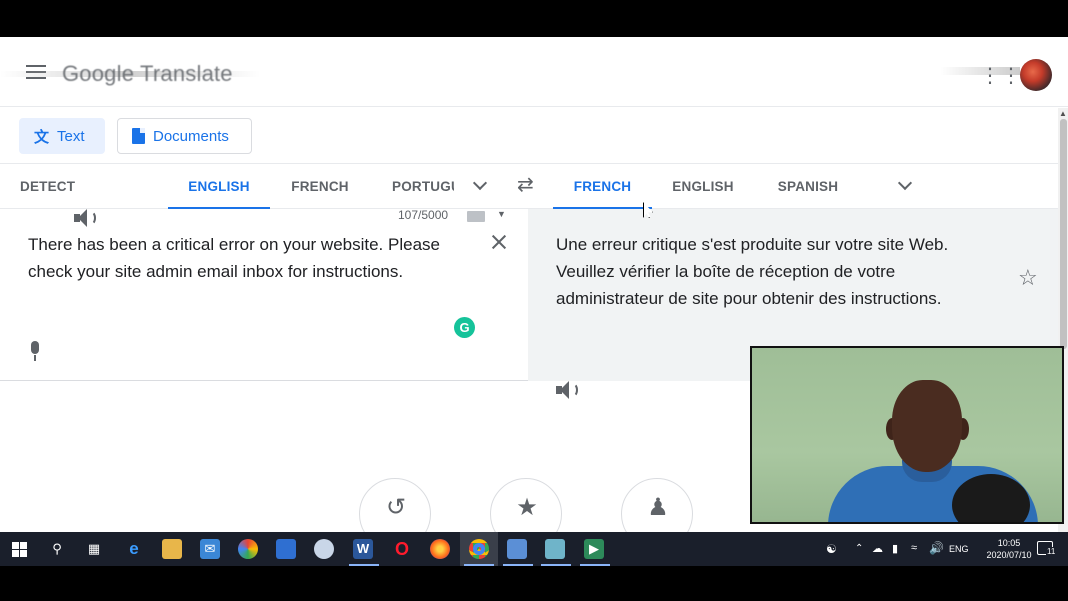 The image size is (1068, 601). What do you see at coordinates (499, 242) in the screenshot?
I see `close-icon` at bounding box center [499, 242].